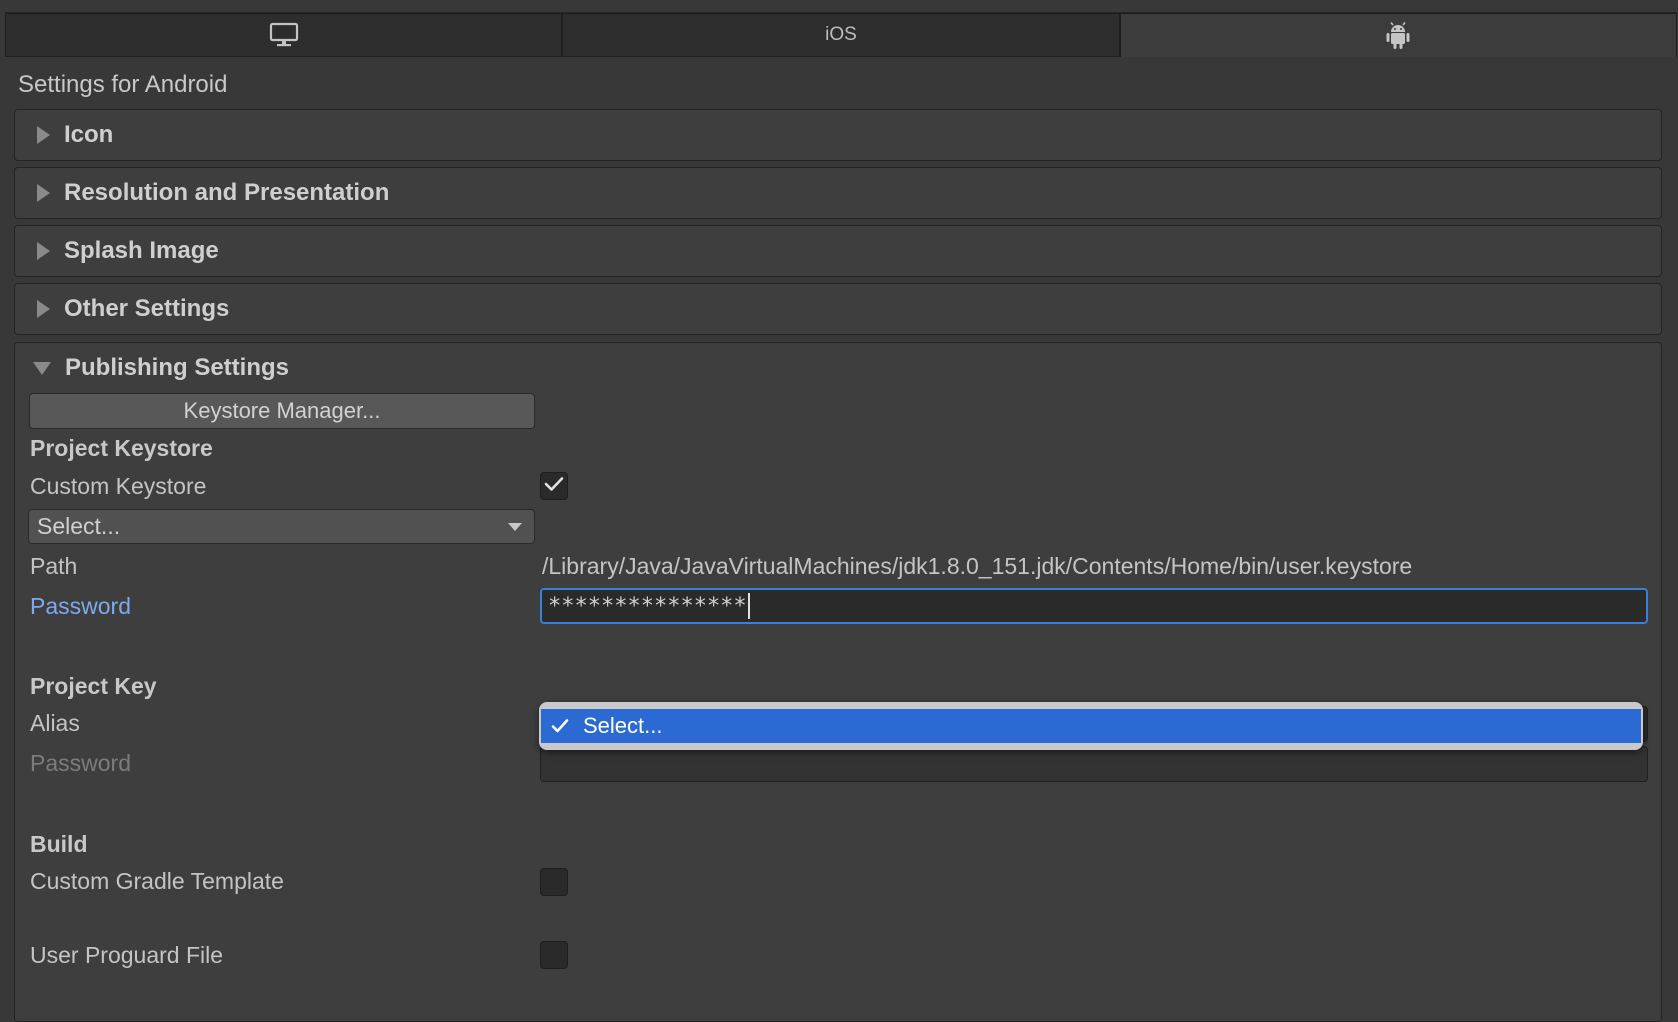  I want to click on password-value: ***************, so click(647, 606).